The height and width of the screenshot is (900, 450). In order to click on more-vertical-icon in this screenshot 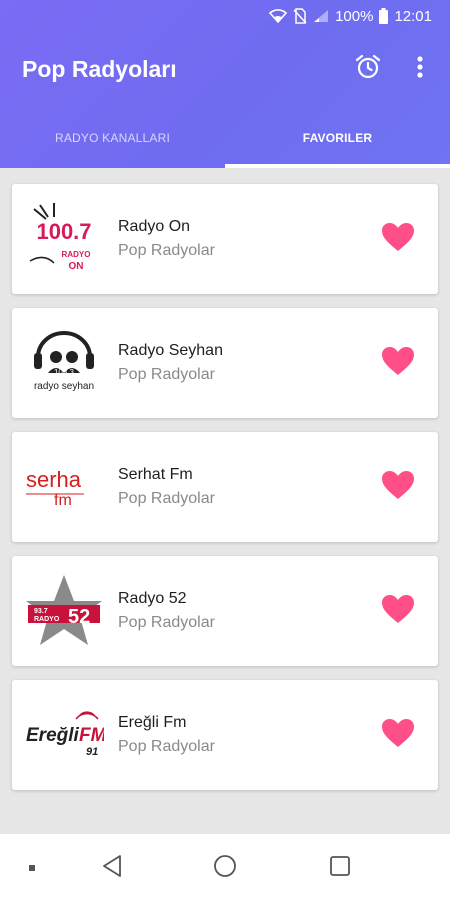, I will do `click(420, 69)`.